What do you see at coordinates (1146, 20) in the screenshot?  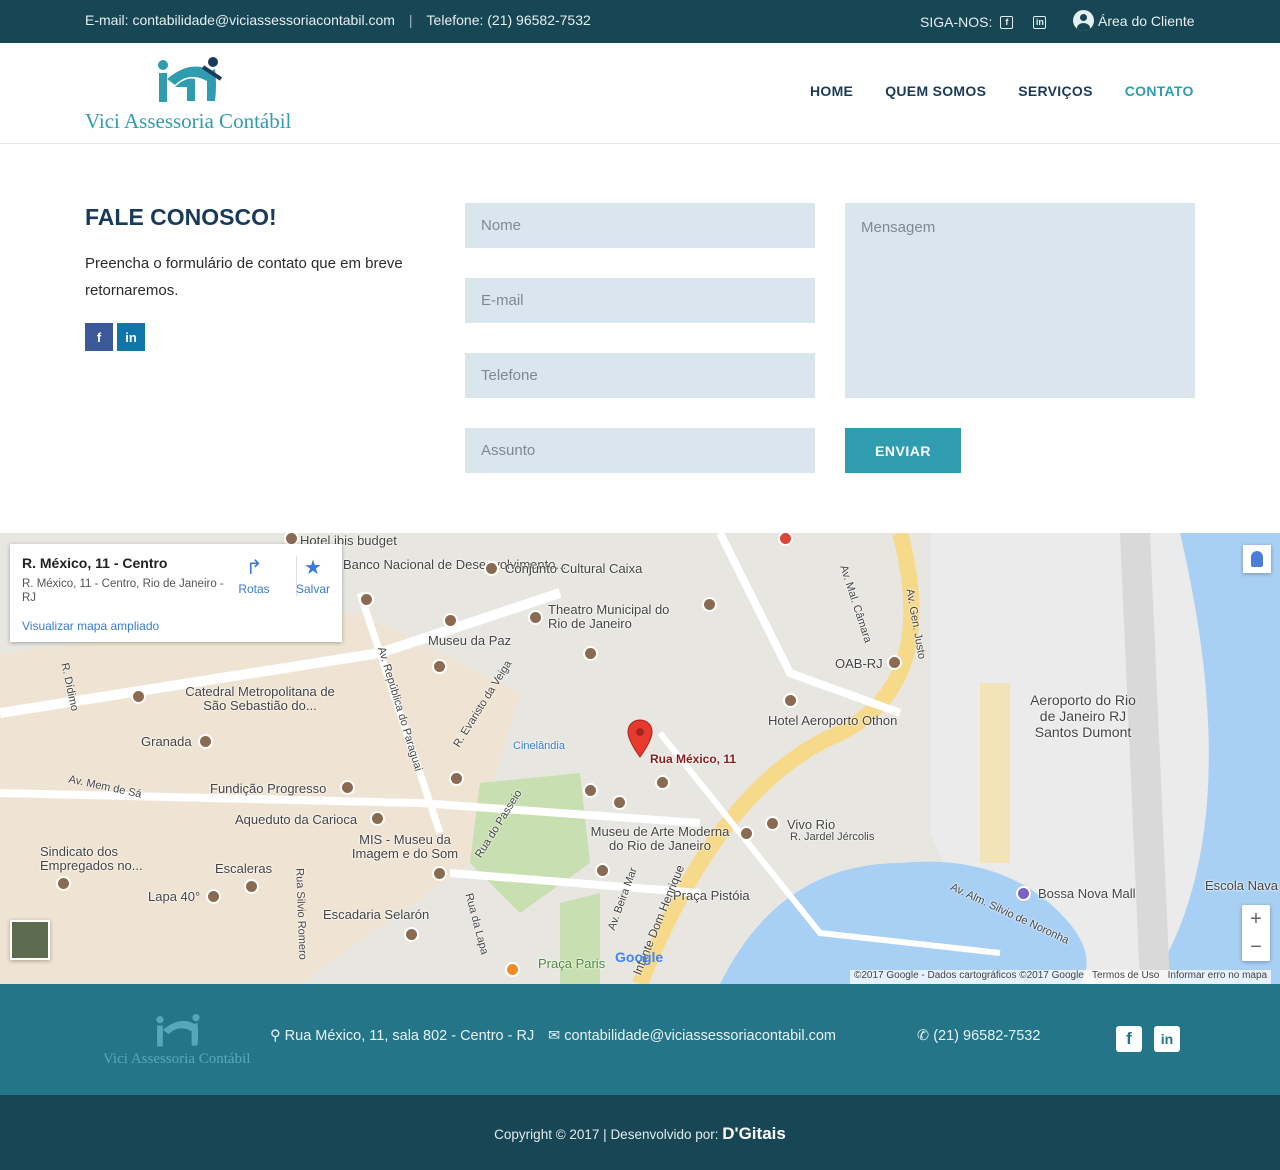 I see `client-area-label: Área do Cliente` at bounding box center [1146, 20].